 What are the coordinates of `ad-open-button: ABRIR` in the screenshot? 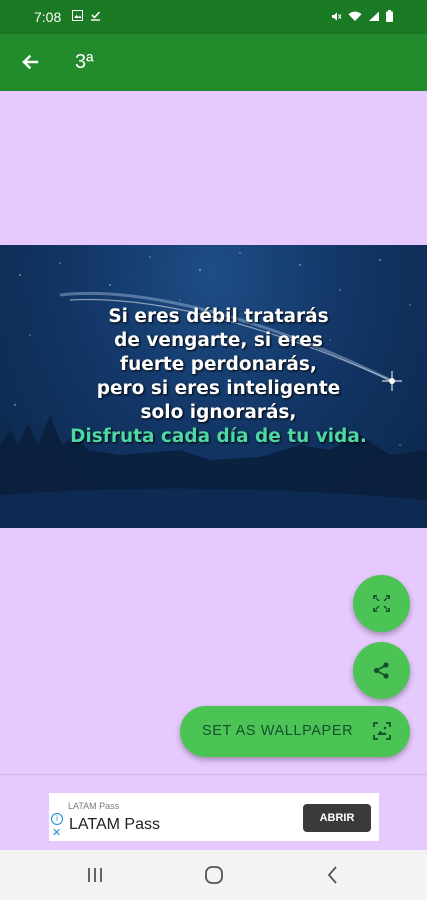 It's located at (337, 818).